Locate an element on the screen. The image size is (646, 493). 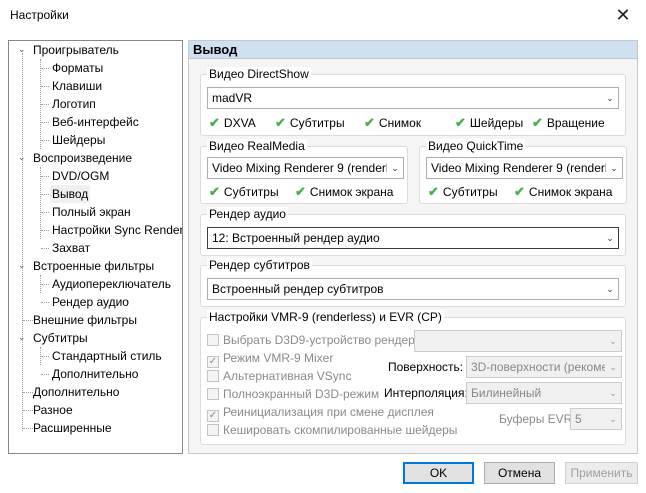
cap-snapshot: ✔ Снимок is located at coordinates (393, 122).